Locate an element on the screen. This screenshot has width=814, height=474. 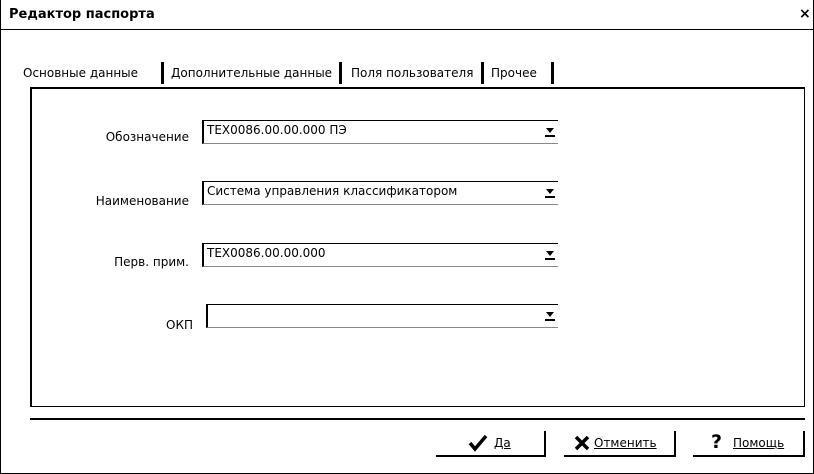
help-button: ? Помощь is located at coordinates (749, 444).